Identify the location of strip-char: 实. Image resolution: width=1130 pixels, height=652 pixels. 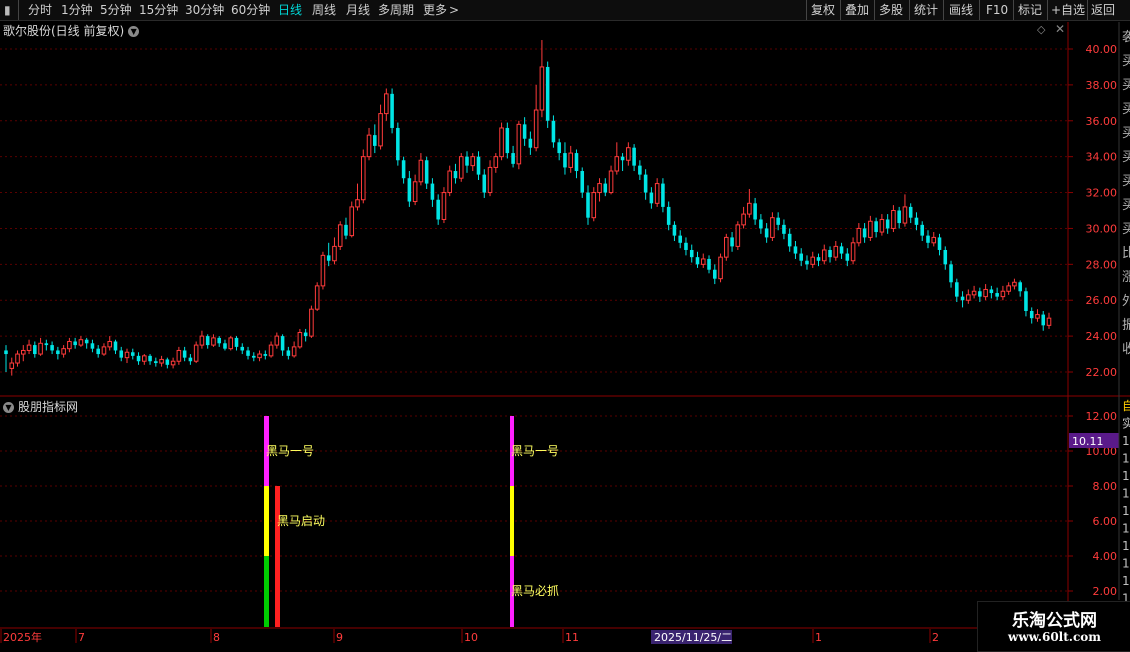
(1126, 423).